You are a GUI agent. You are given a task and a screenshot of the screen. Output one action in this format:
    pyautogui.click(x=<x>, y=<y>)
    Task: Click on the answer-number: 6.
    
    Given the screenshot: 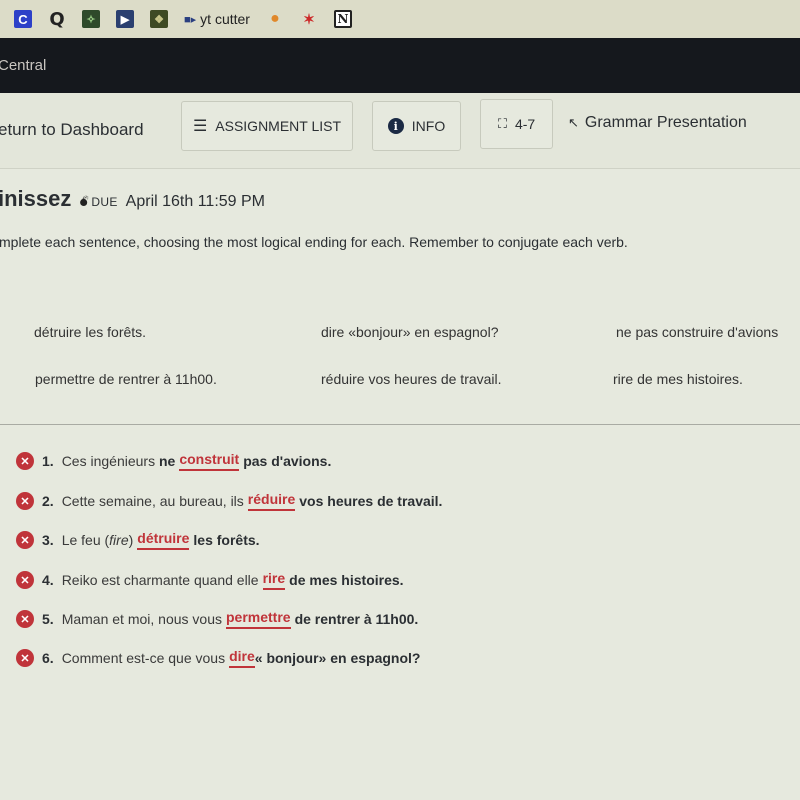 What is the action you would take?
    pyautogui.click(x=48, y=658)
    